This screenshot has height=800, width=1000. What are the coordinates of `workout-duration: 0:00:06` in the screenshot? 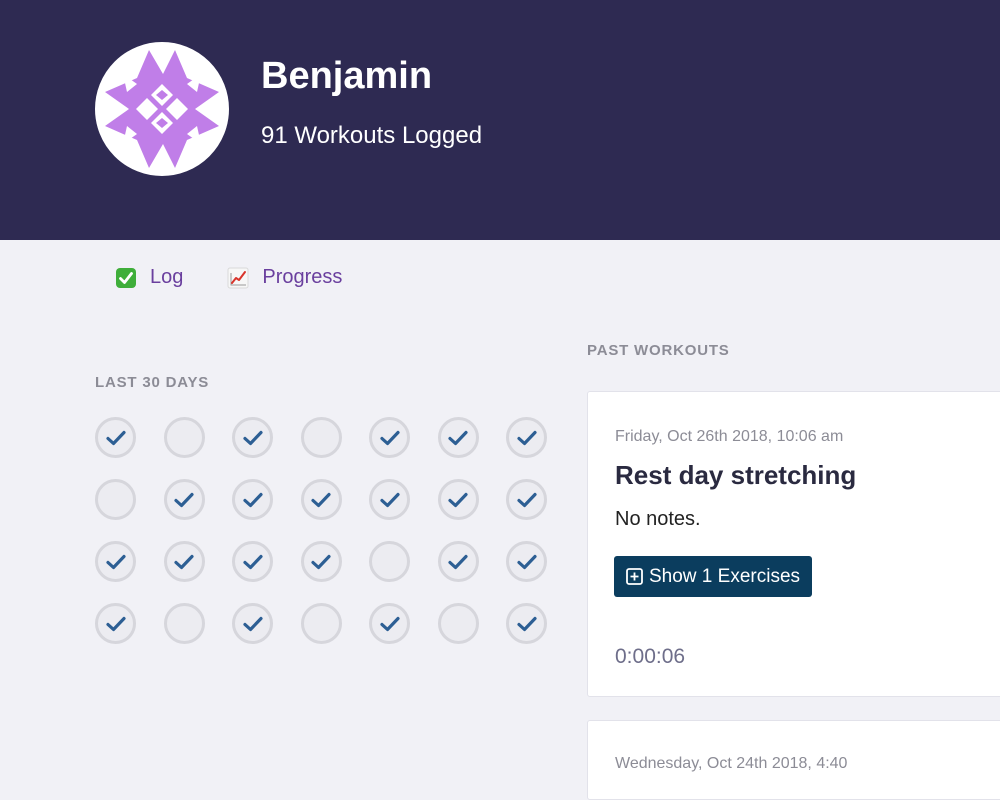 It's located at (650, 656).